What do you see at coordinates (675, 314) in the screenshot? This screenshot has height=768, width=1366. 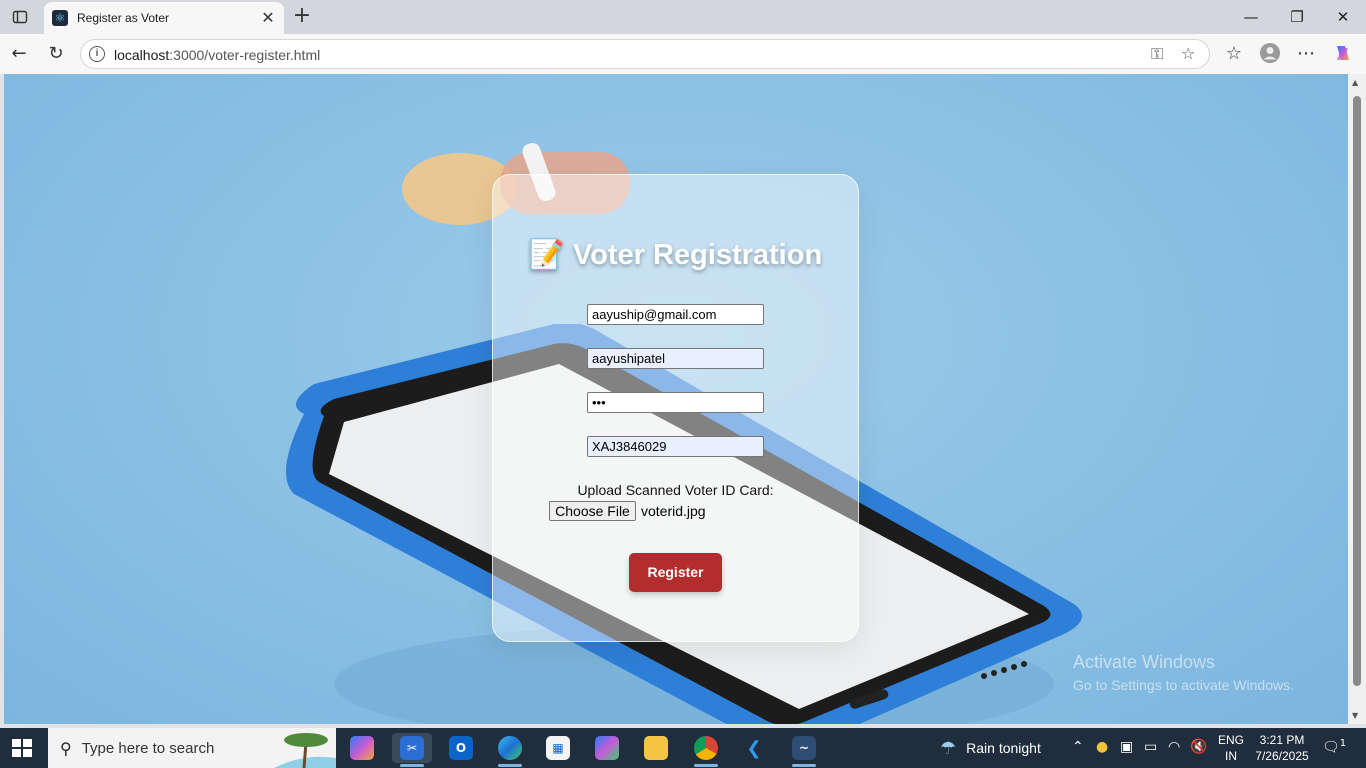 I see `email-field` at bounding box center [675, 314].